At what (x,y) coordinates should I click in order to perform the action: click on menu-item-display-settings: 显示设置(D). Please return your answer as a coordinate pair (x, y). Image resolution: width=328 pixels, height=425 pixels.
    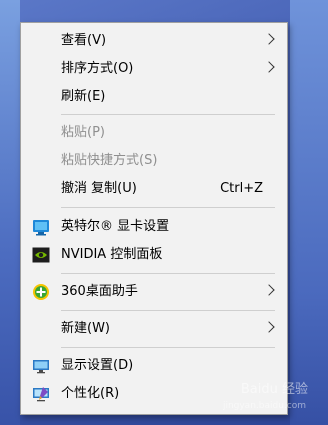
    Looking at the image, I should click on (154, 366).